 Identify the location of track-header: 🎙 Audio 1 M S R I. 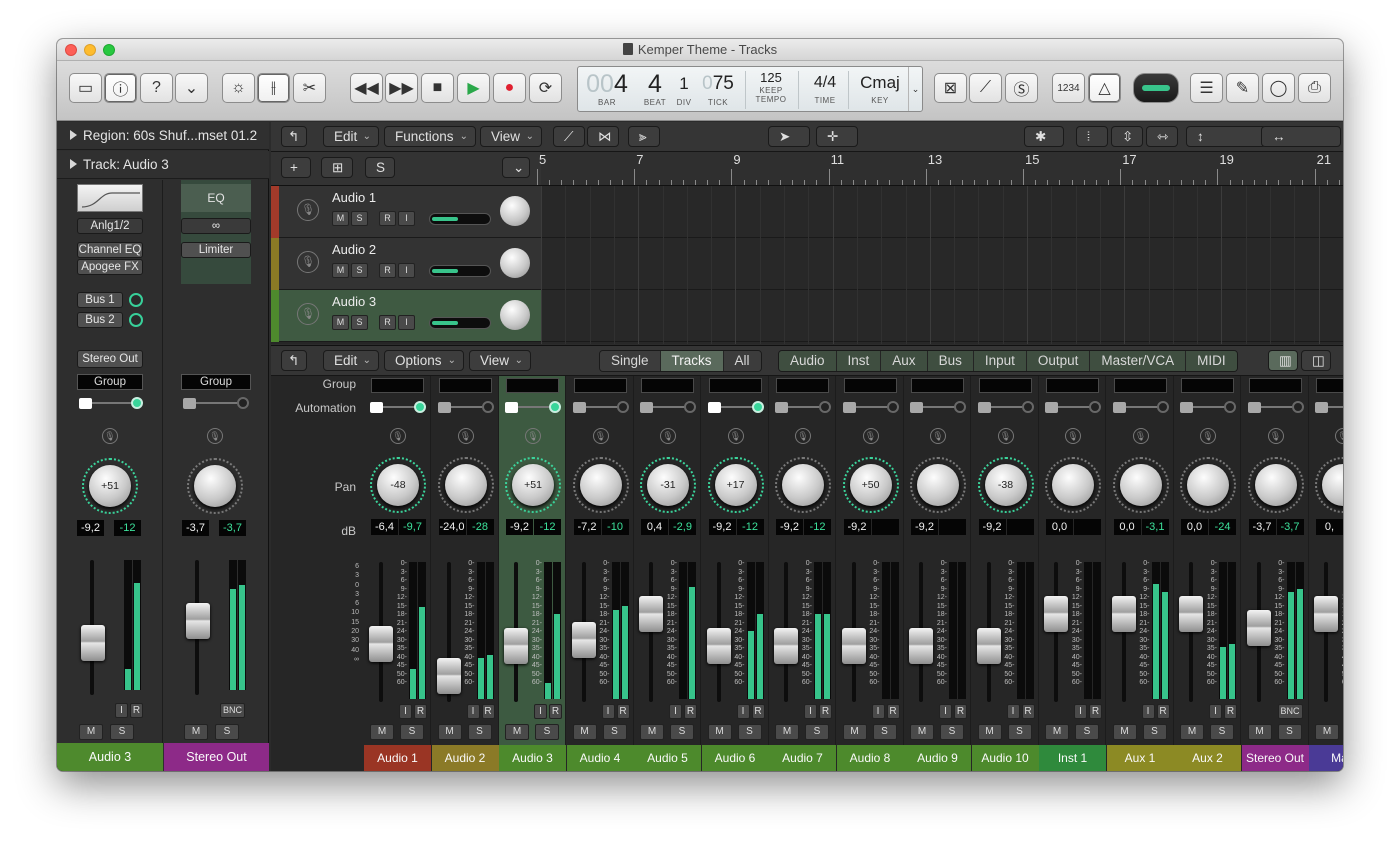
(406, 212).